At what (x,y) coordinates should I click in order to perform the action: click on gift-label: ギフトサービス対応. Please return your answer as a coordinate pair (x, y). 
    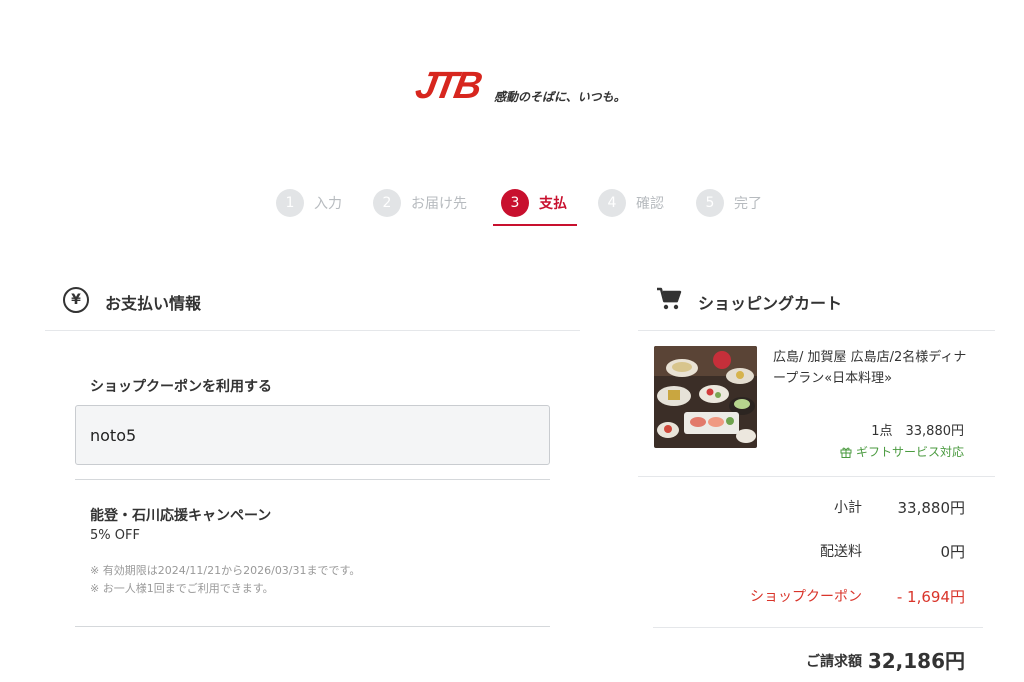
    Looking at the image, I should click on (909, 452).